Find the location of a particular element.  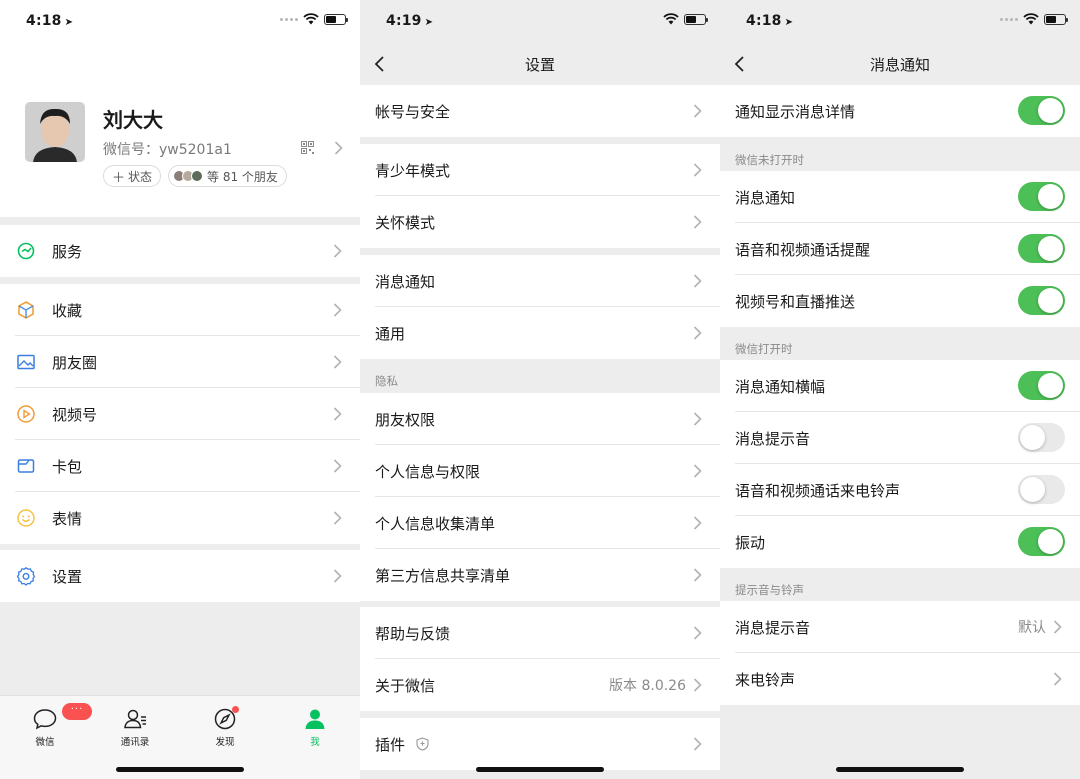

avatar is located at coordinates (55, 132).